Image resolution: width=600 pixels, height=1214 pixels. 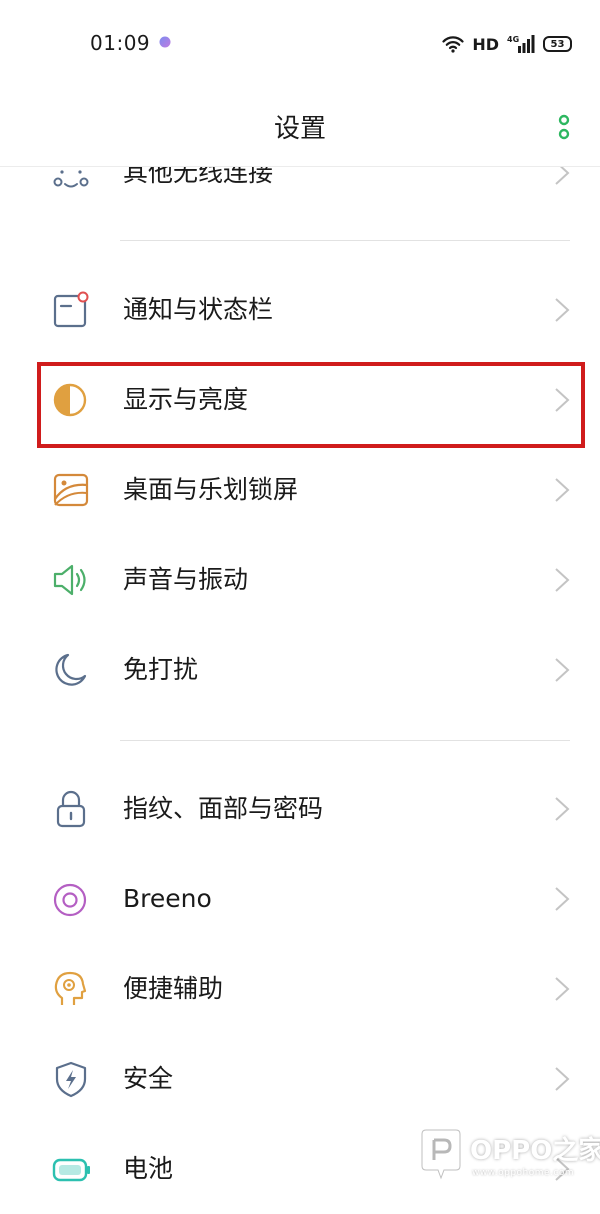 I want to click on assistive-head-icon, so click(x=70, y=988).